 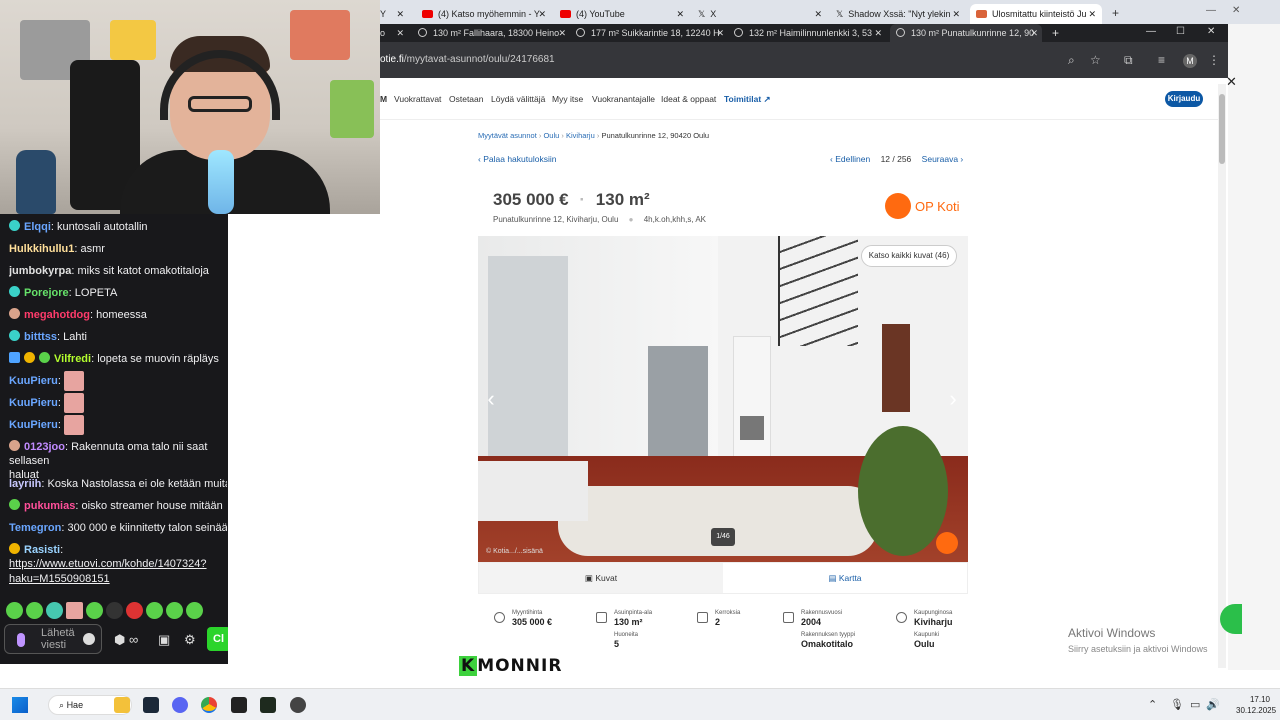 I want to click on previous-link: ‹ Edellinen, so click(x=850, y=159).